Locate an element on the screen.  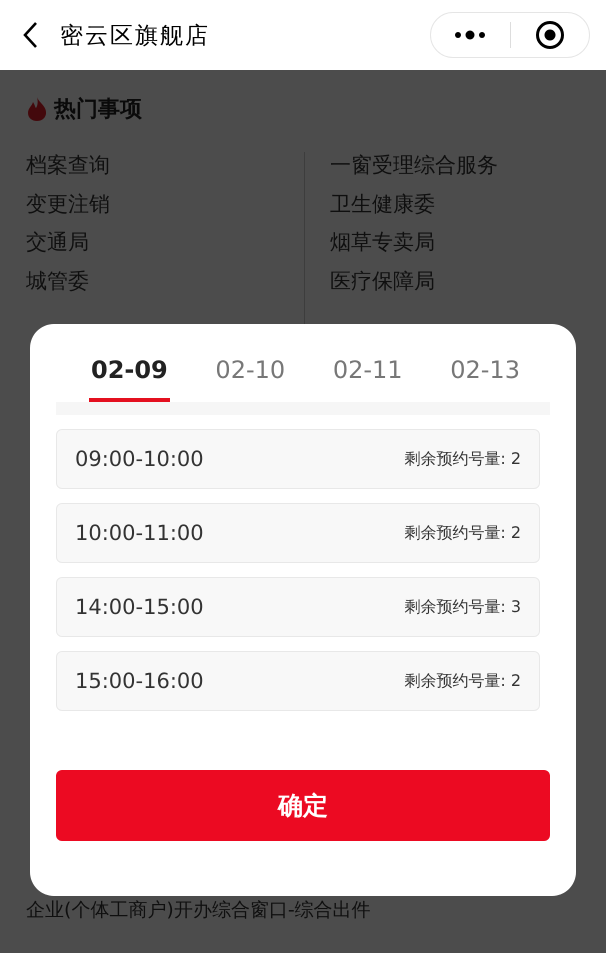
time-slot: 10:00-11:00 剩余预约号量: 2 is located at coordinates (298, 533).